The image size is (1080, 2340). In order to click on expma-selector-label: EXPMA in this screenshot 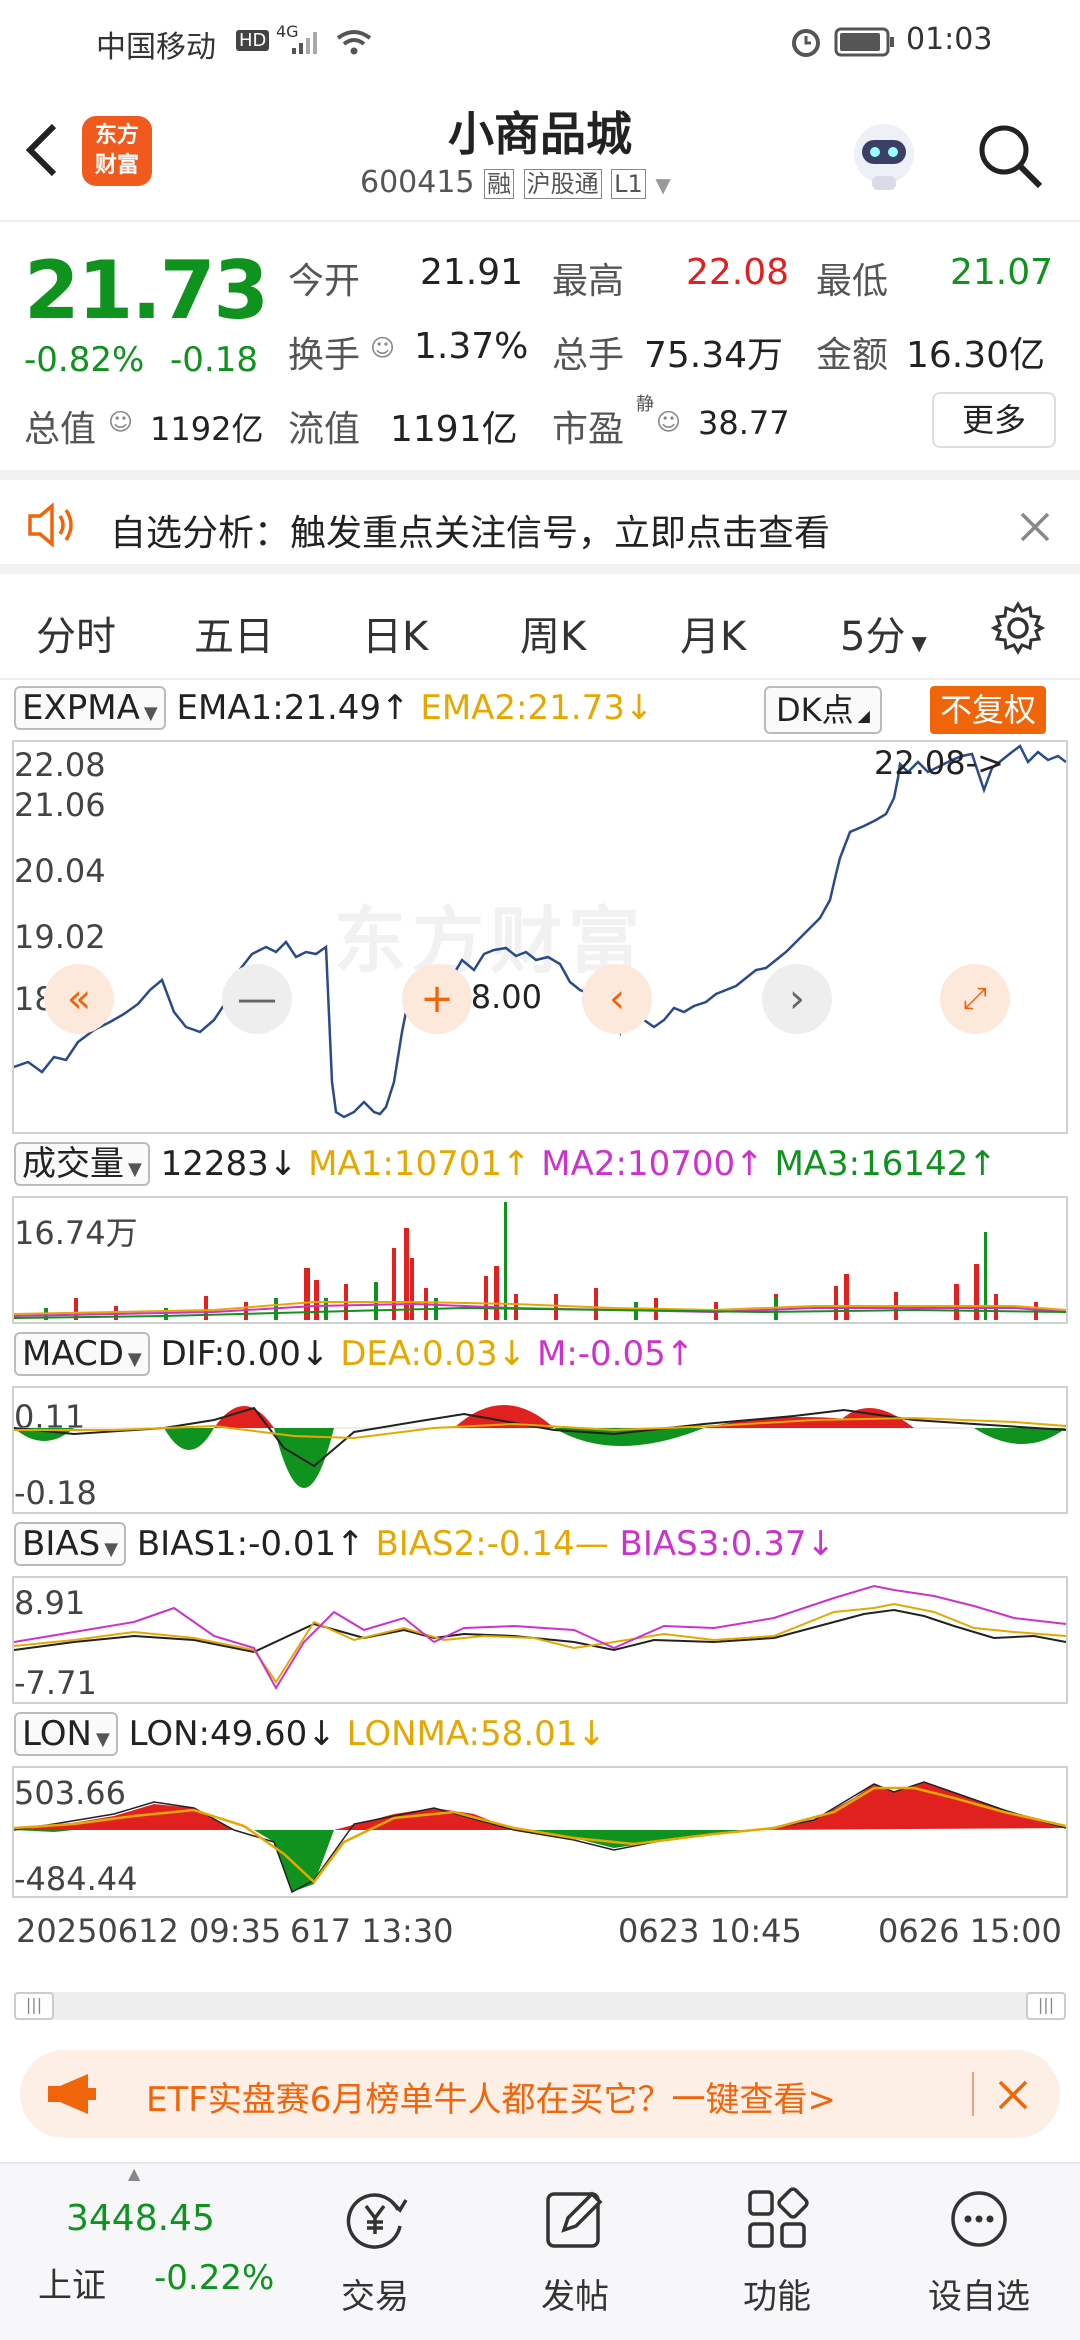, I will do `click(81, 708)`.